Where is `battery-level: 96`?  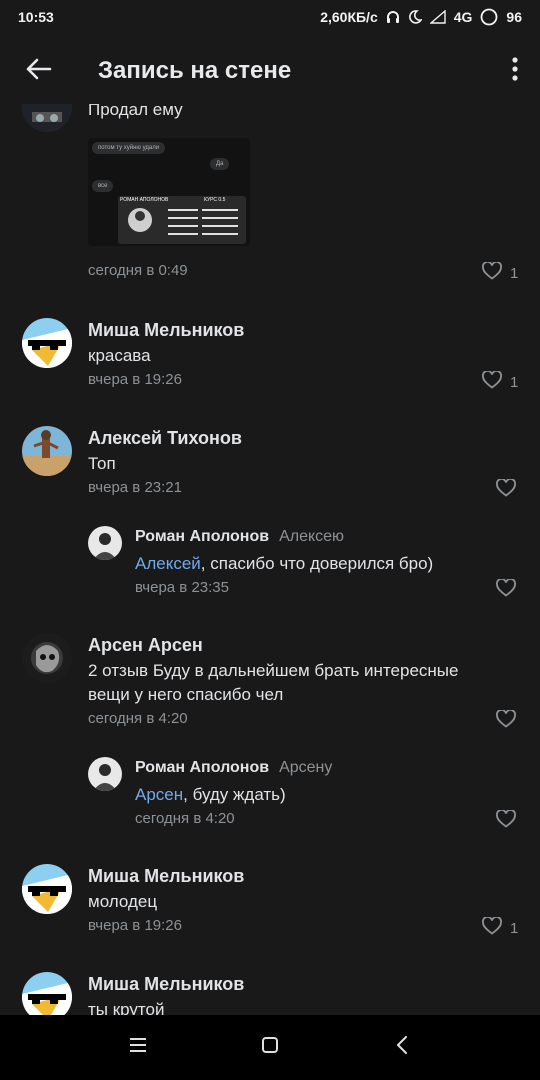 battery-level: 96 is located at coordinates (514, 17).